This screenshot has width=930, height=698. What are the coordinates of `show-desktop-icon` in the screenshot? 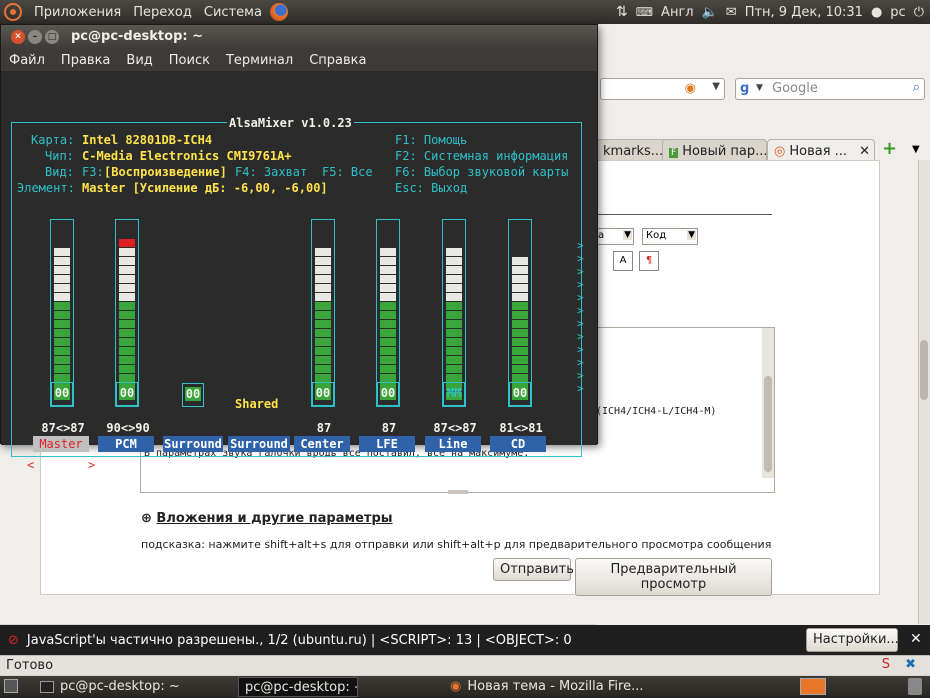 It's located at (11, 686).